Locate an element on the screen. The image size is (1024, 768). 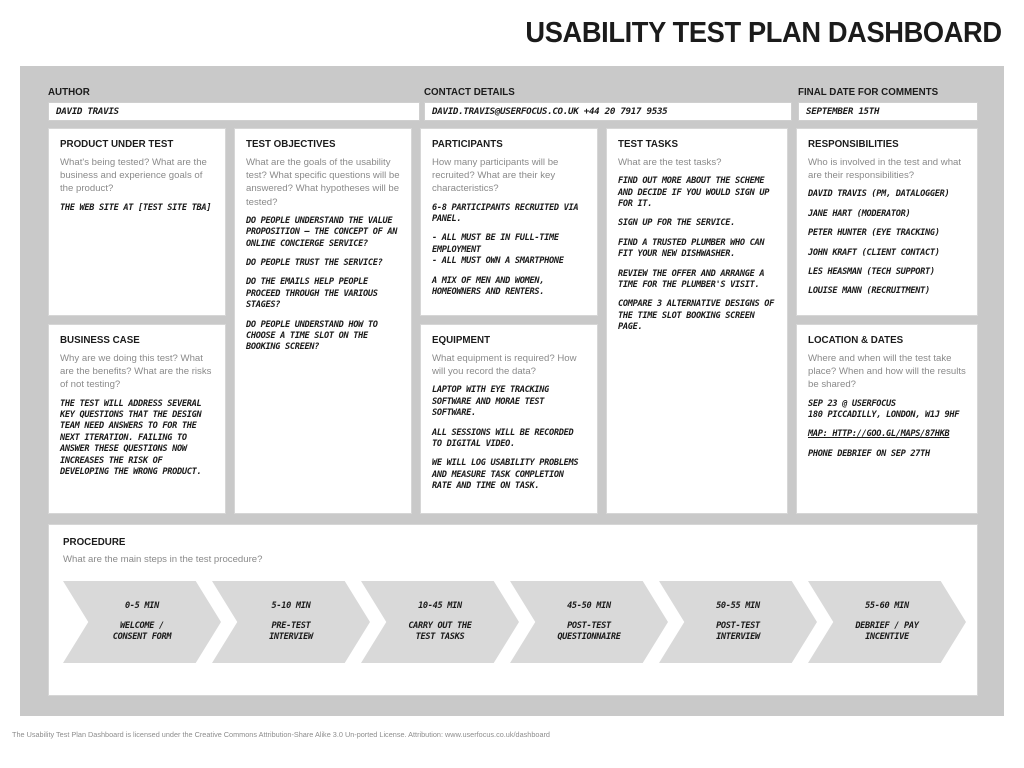
procedure-step: 50-55 MIN POST-TEST INTERVIEW is located at coordinates (738, 622).